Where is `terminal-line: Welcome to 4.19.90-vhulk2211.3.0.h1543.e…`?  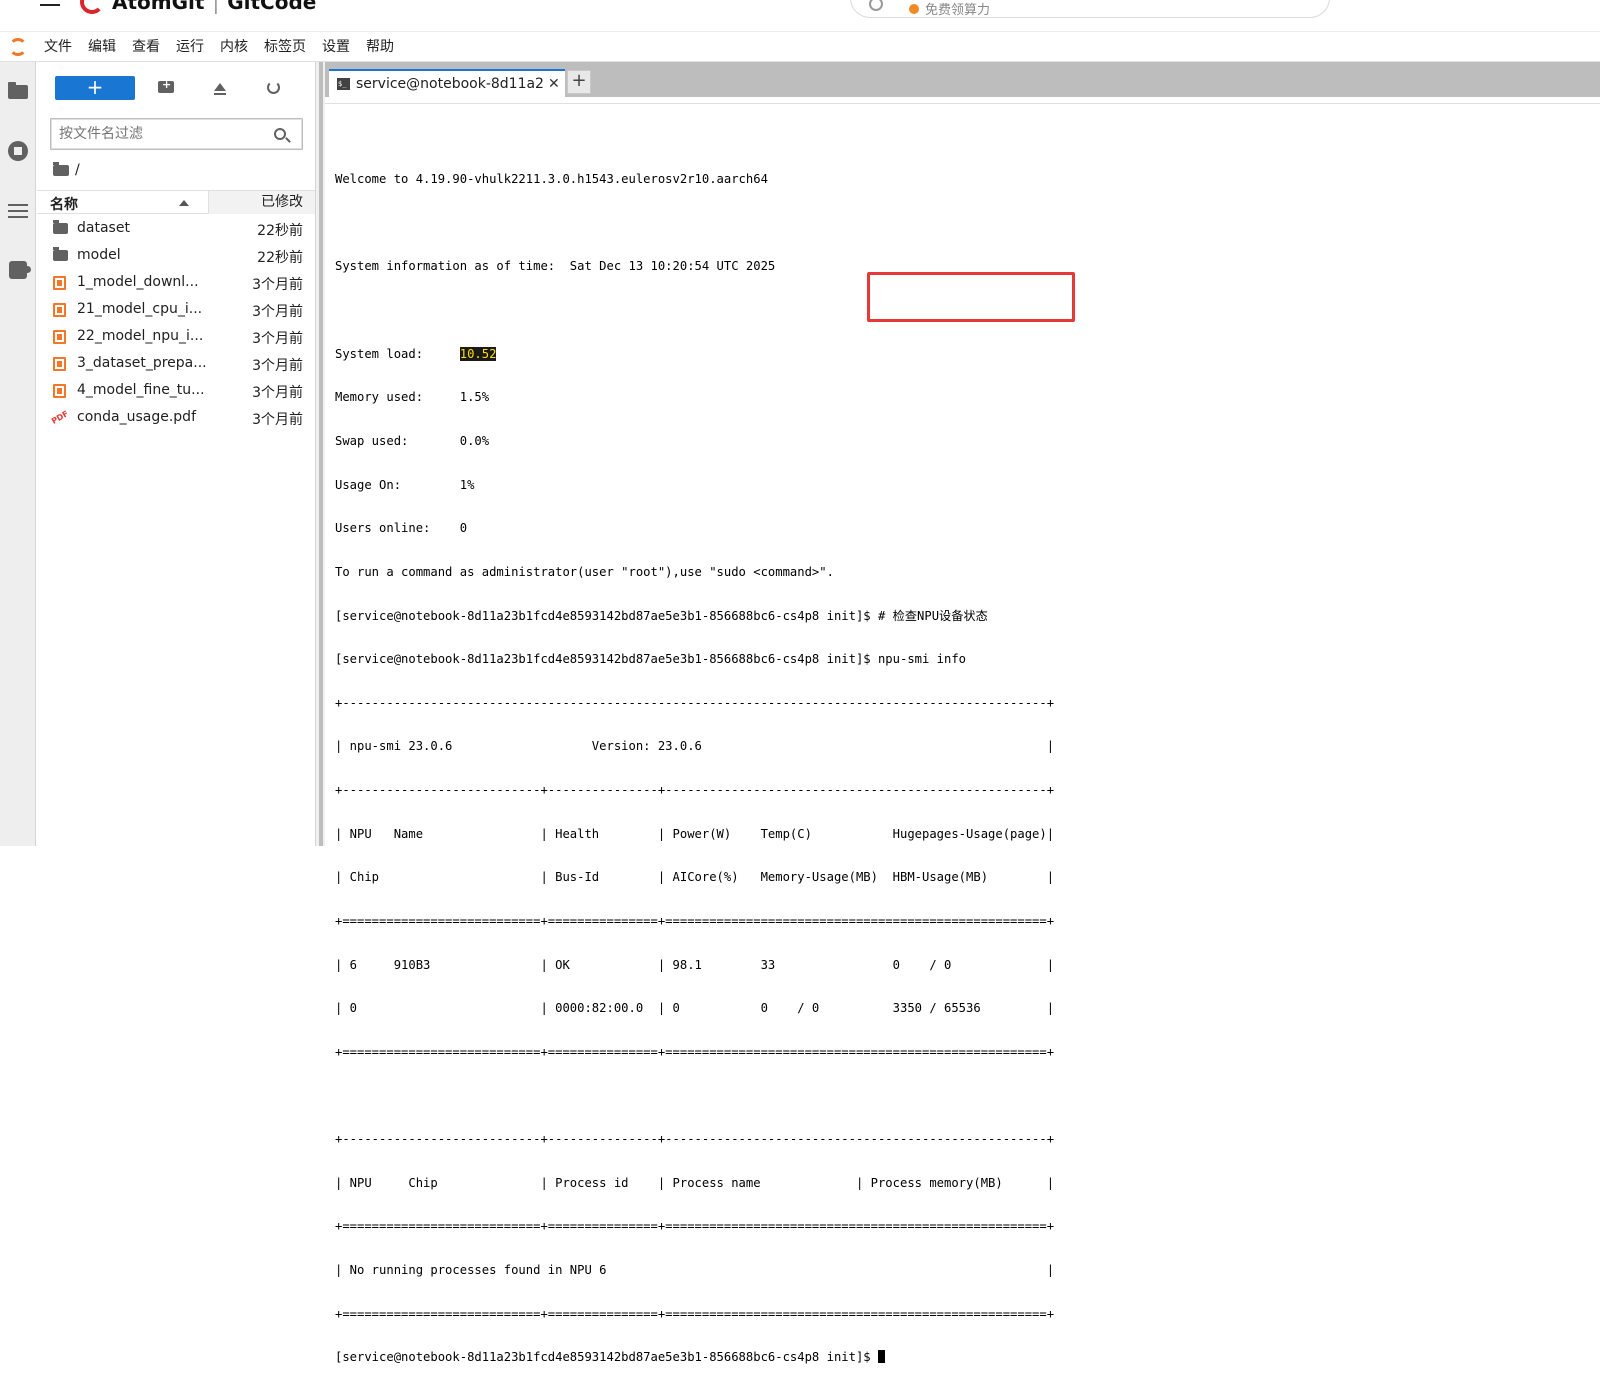 terminal-line: Welcome to 4.19.90-vhulk2211.3.0.h1543.e… is located at coordinates (551, 179).